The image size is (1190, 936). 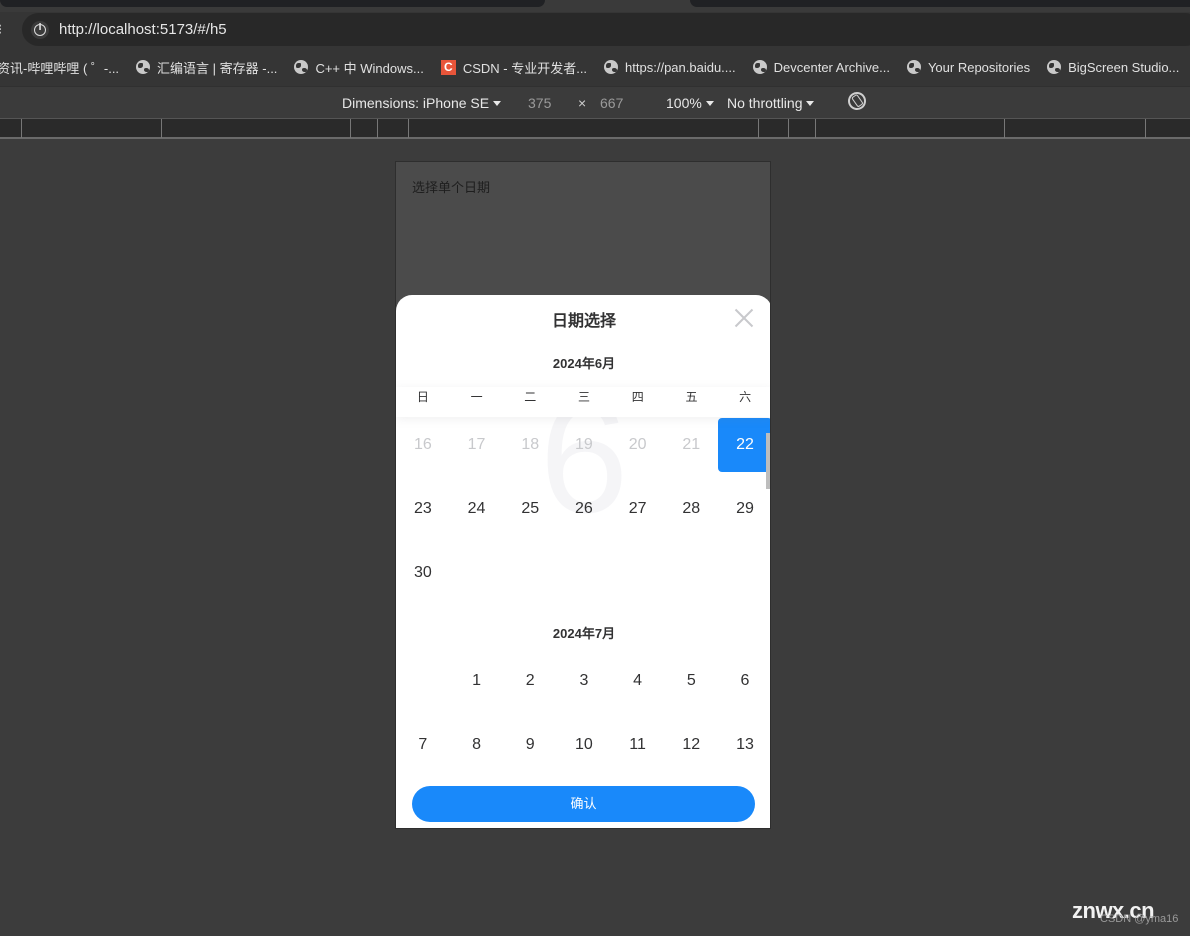 What do you see at coordinates (584, 513) in the screenshot?
I see `day-cell: 26` at bounding box center [584, 513].